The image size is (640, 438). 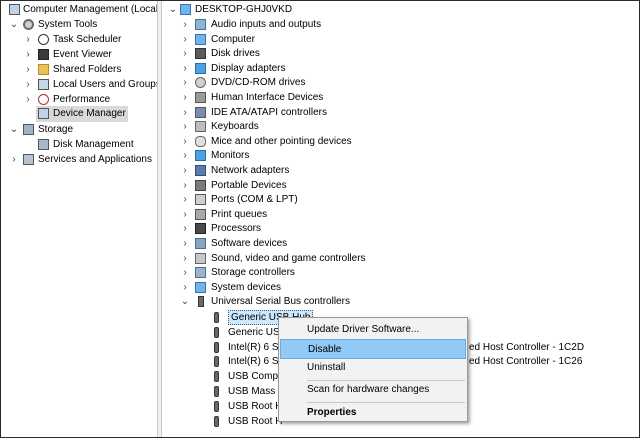 I want to click on device-category-audio-inputs-and-outputs: › Audio inputs and outputs, so click(x=312, y=24).